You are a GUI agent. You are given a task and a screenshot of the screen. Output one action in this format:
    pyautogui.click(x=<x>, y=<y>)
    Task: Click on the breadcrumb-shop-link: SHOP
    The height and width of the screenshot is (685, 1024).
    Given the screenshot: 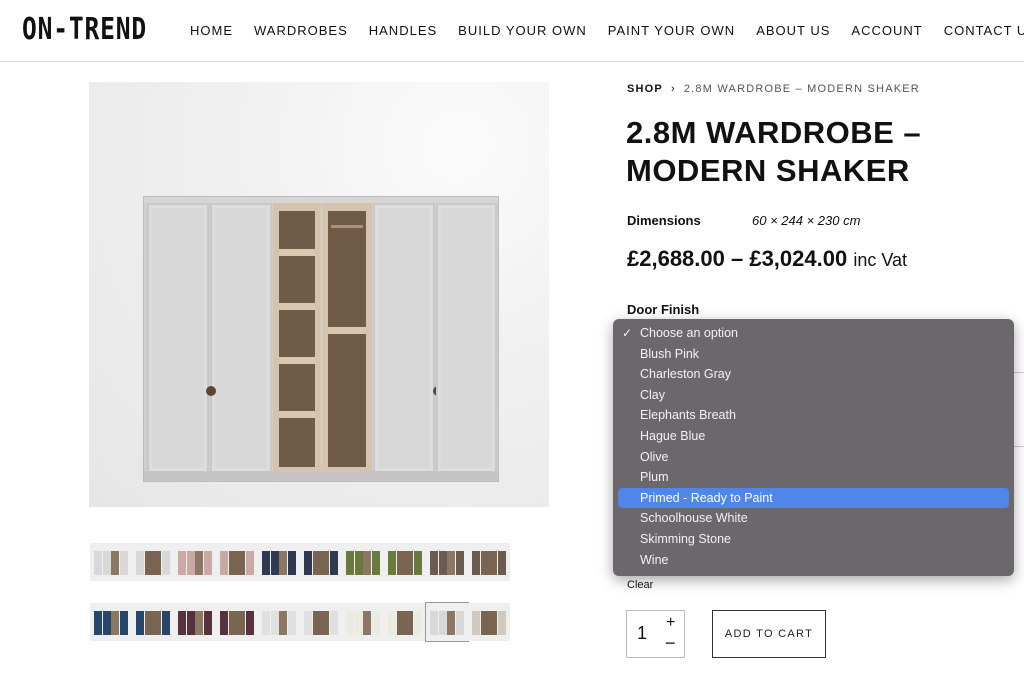 What is the action you would take?
    pyautogui.click(x=645, y=89)
    